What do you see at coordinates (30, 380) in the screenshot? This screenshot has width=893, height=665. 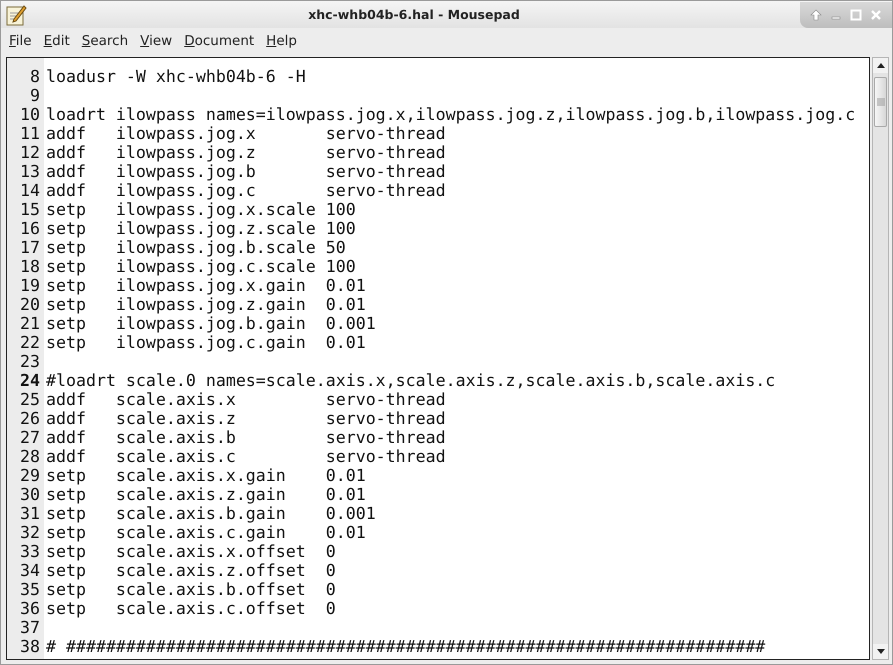 I see `line-number: 24` at bounding box center [30, 380].